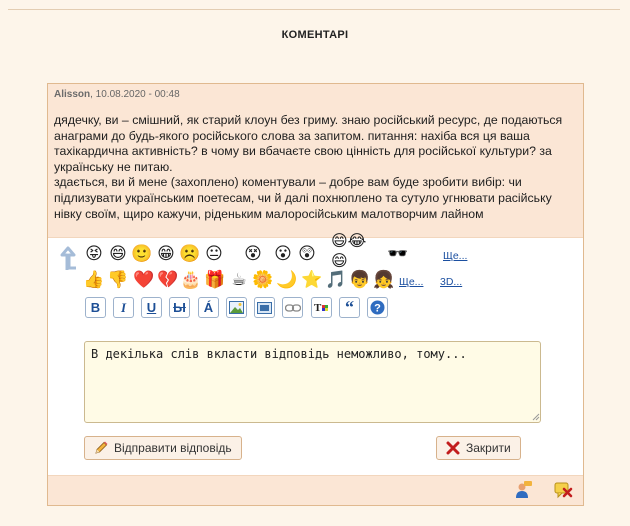 This screenshot has width=630, height=526. Describe the element at coordinates (488, 448) in the screenshot. I see `close-label: Закрити` at that location.